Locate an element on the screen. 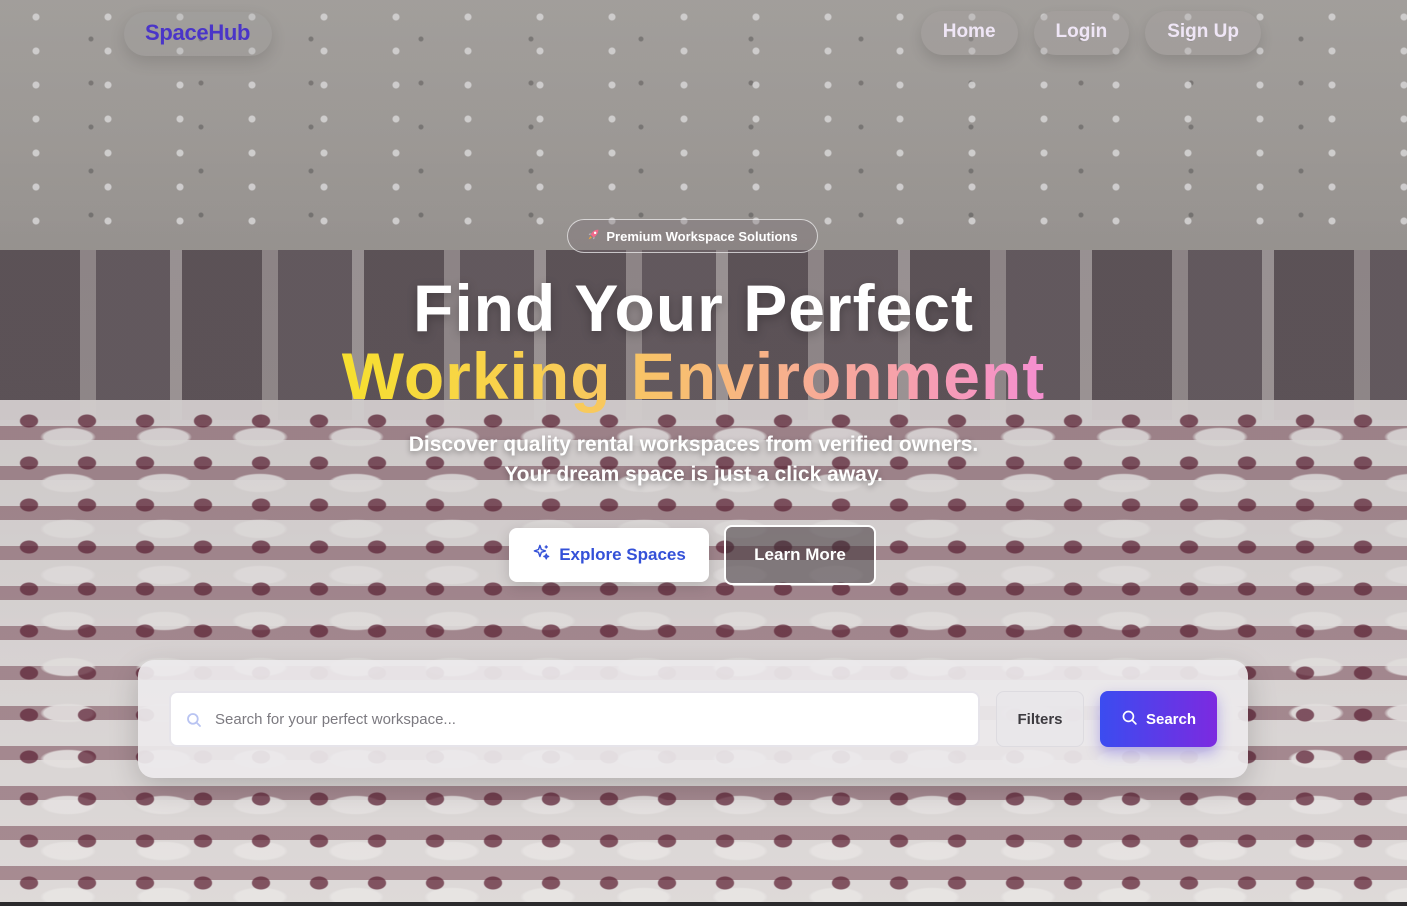  search-icon is located at coordinates (1129, 719).